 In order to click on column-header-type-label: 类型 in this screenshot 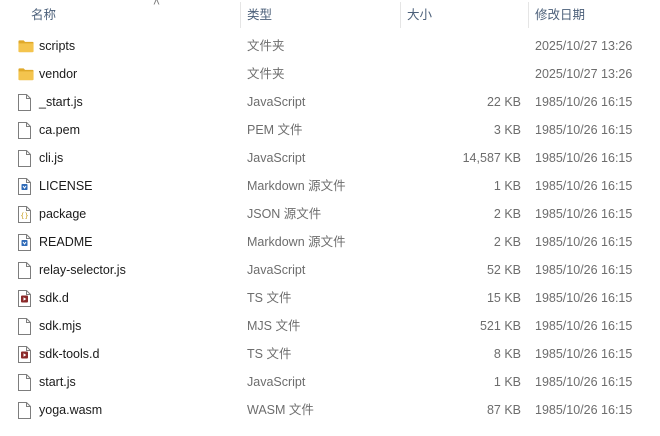, I will do `click(260, 15)`.